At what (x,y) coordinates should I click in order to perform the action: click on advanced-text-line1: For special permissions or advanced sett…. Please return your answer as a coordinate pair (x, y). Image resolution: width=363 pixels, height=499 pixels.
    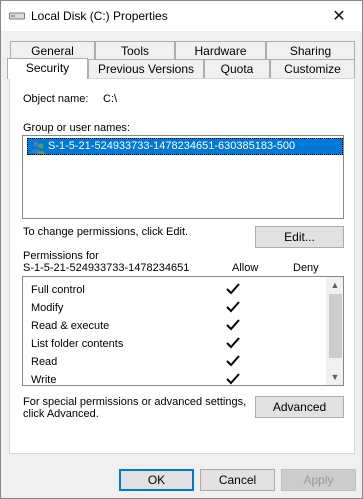
    Looking at the image, I should click on (135, 402).